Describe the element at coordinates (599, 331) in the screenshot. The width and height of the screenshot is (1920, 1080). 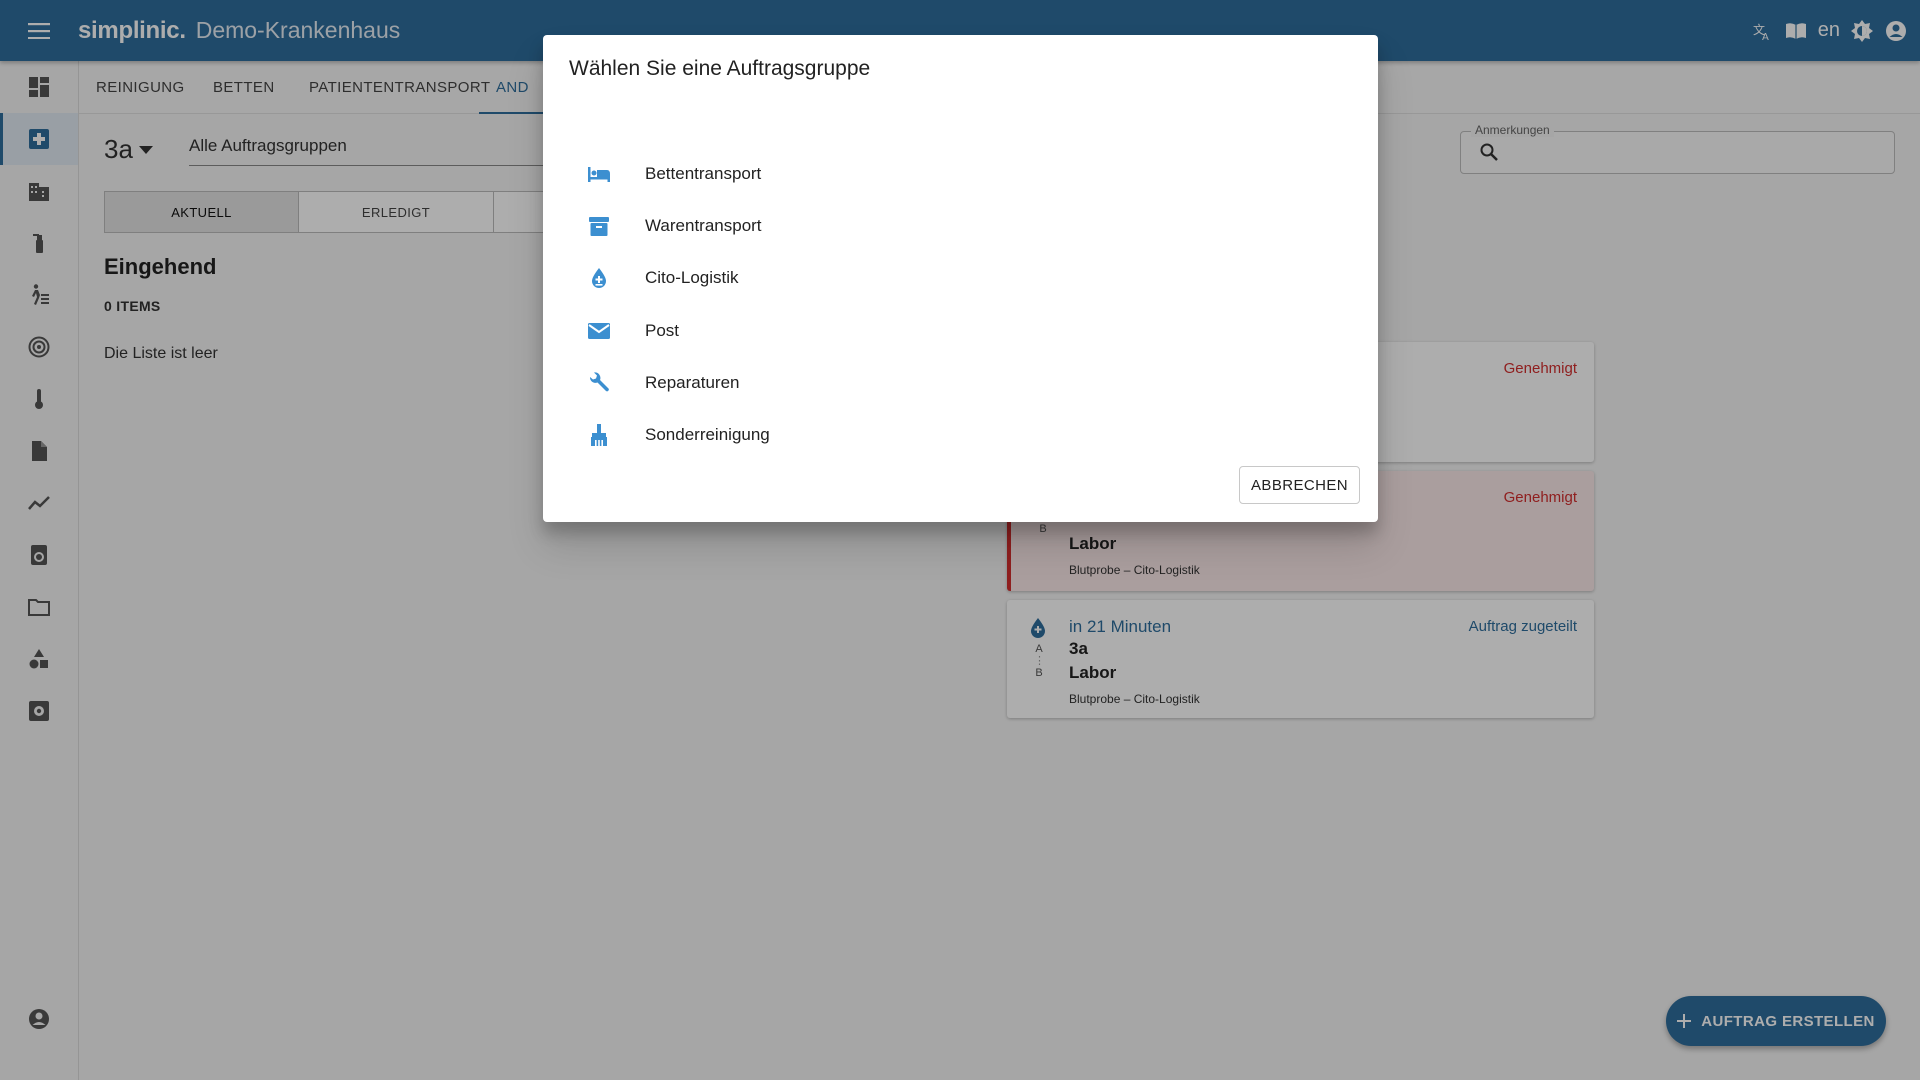
I see `mail-icon` at that location.